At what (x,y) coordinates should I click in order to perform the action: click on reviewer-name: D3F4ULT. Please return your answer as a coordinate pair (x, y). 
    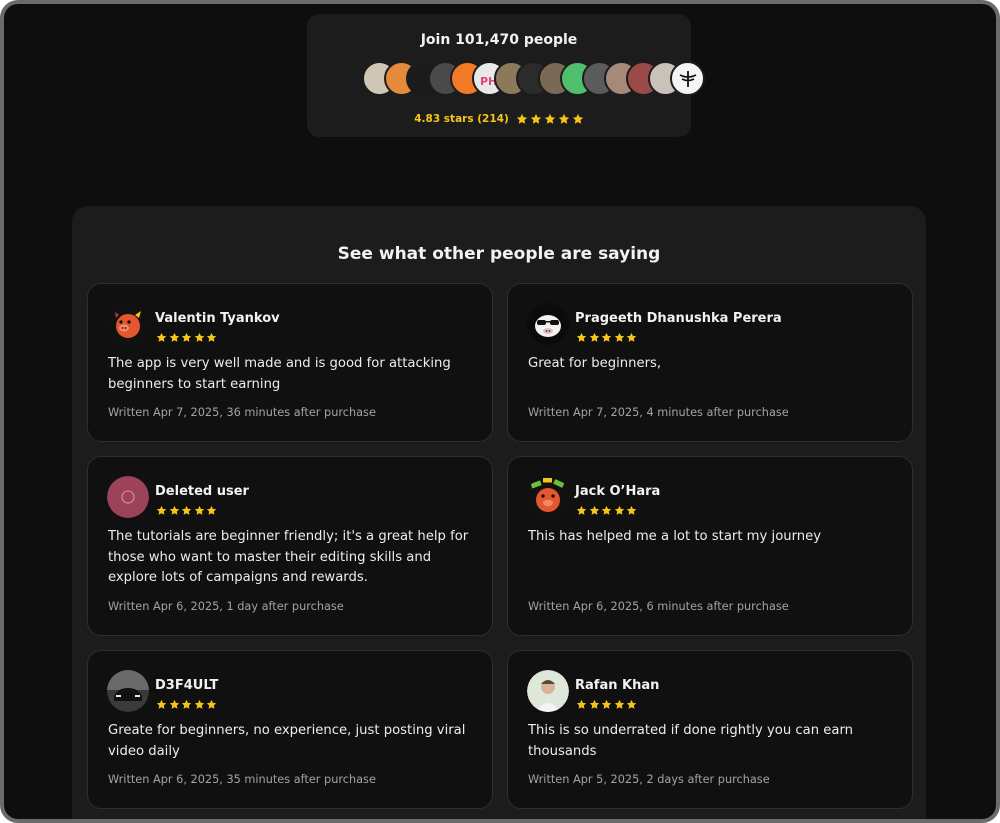
    Looking at the image, I should click on (187, 685).